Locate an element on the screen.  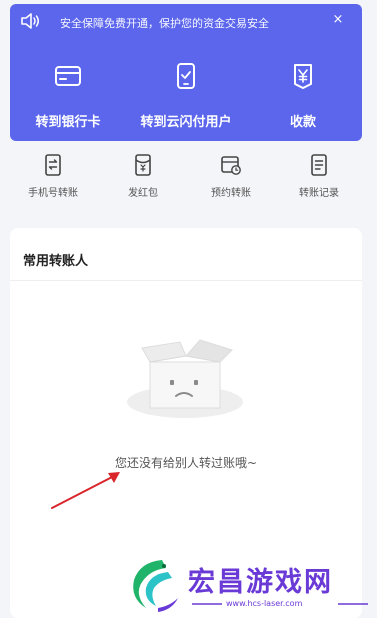
transfer-record-button: 转账记录 is located at coordinates (319, 178).